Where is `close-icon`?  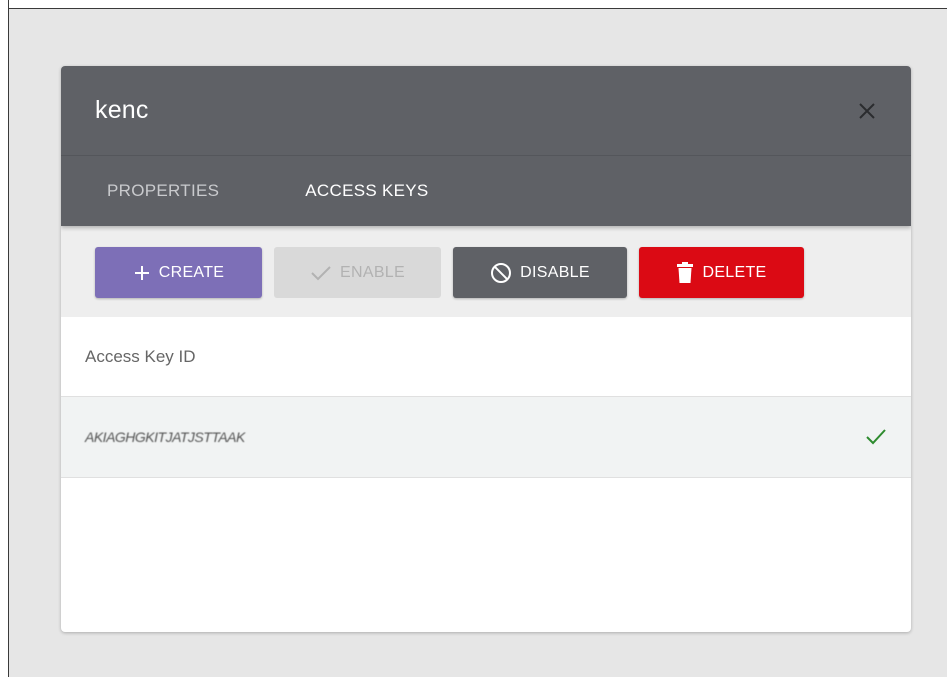 close-icon is located at coordinates (867, 111).